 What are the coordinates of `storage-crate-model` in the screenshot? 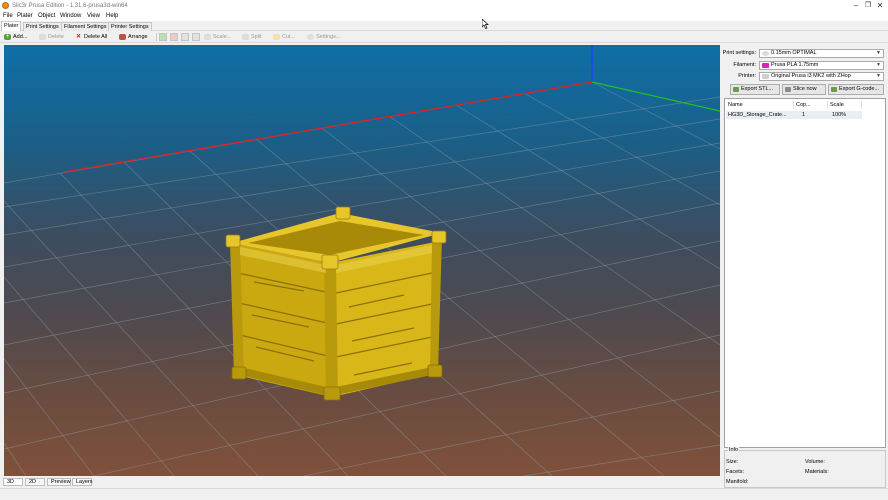 It's located at (336, 303).